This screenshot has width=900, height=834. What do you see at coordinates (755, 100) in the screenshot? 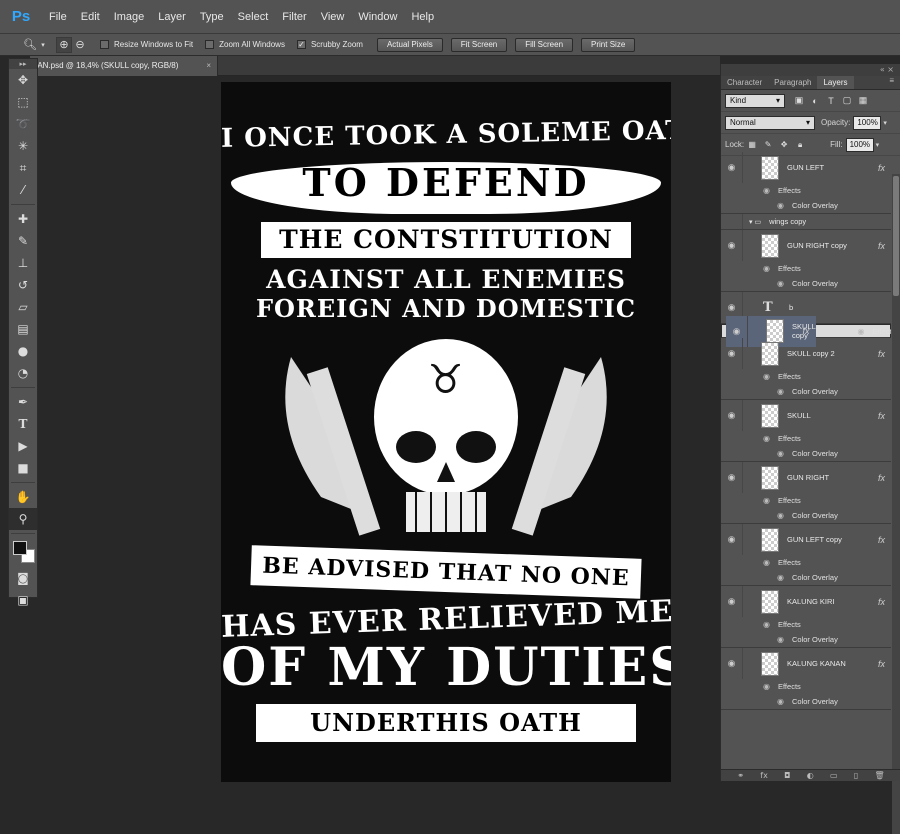
I see `kind-filter-select: Kind ▾` at bounding box center [755, 100].